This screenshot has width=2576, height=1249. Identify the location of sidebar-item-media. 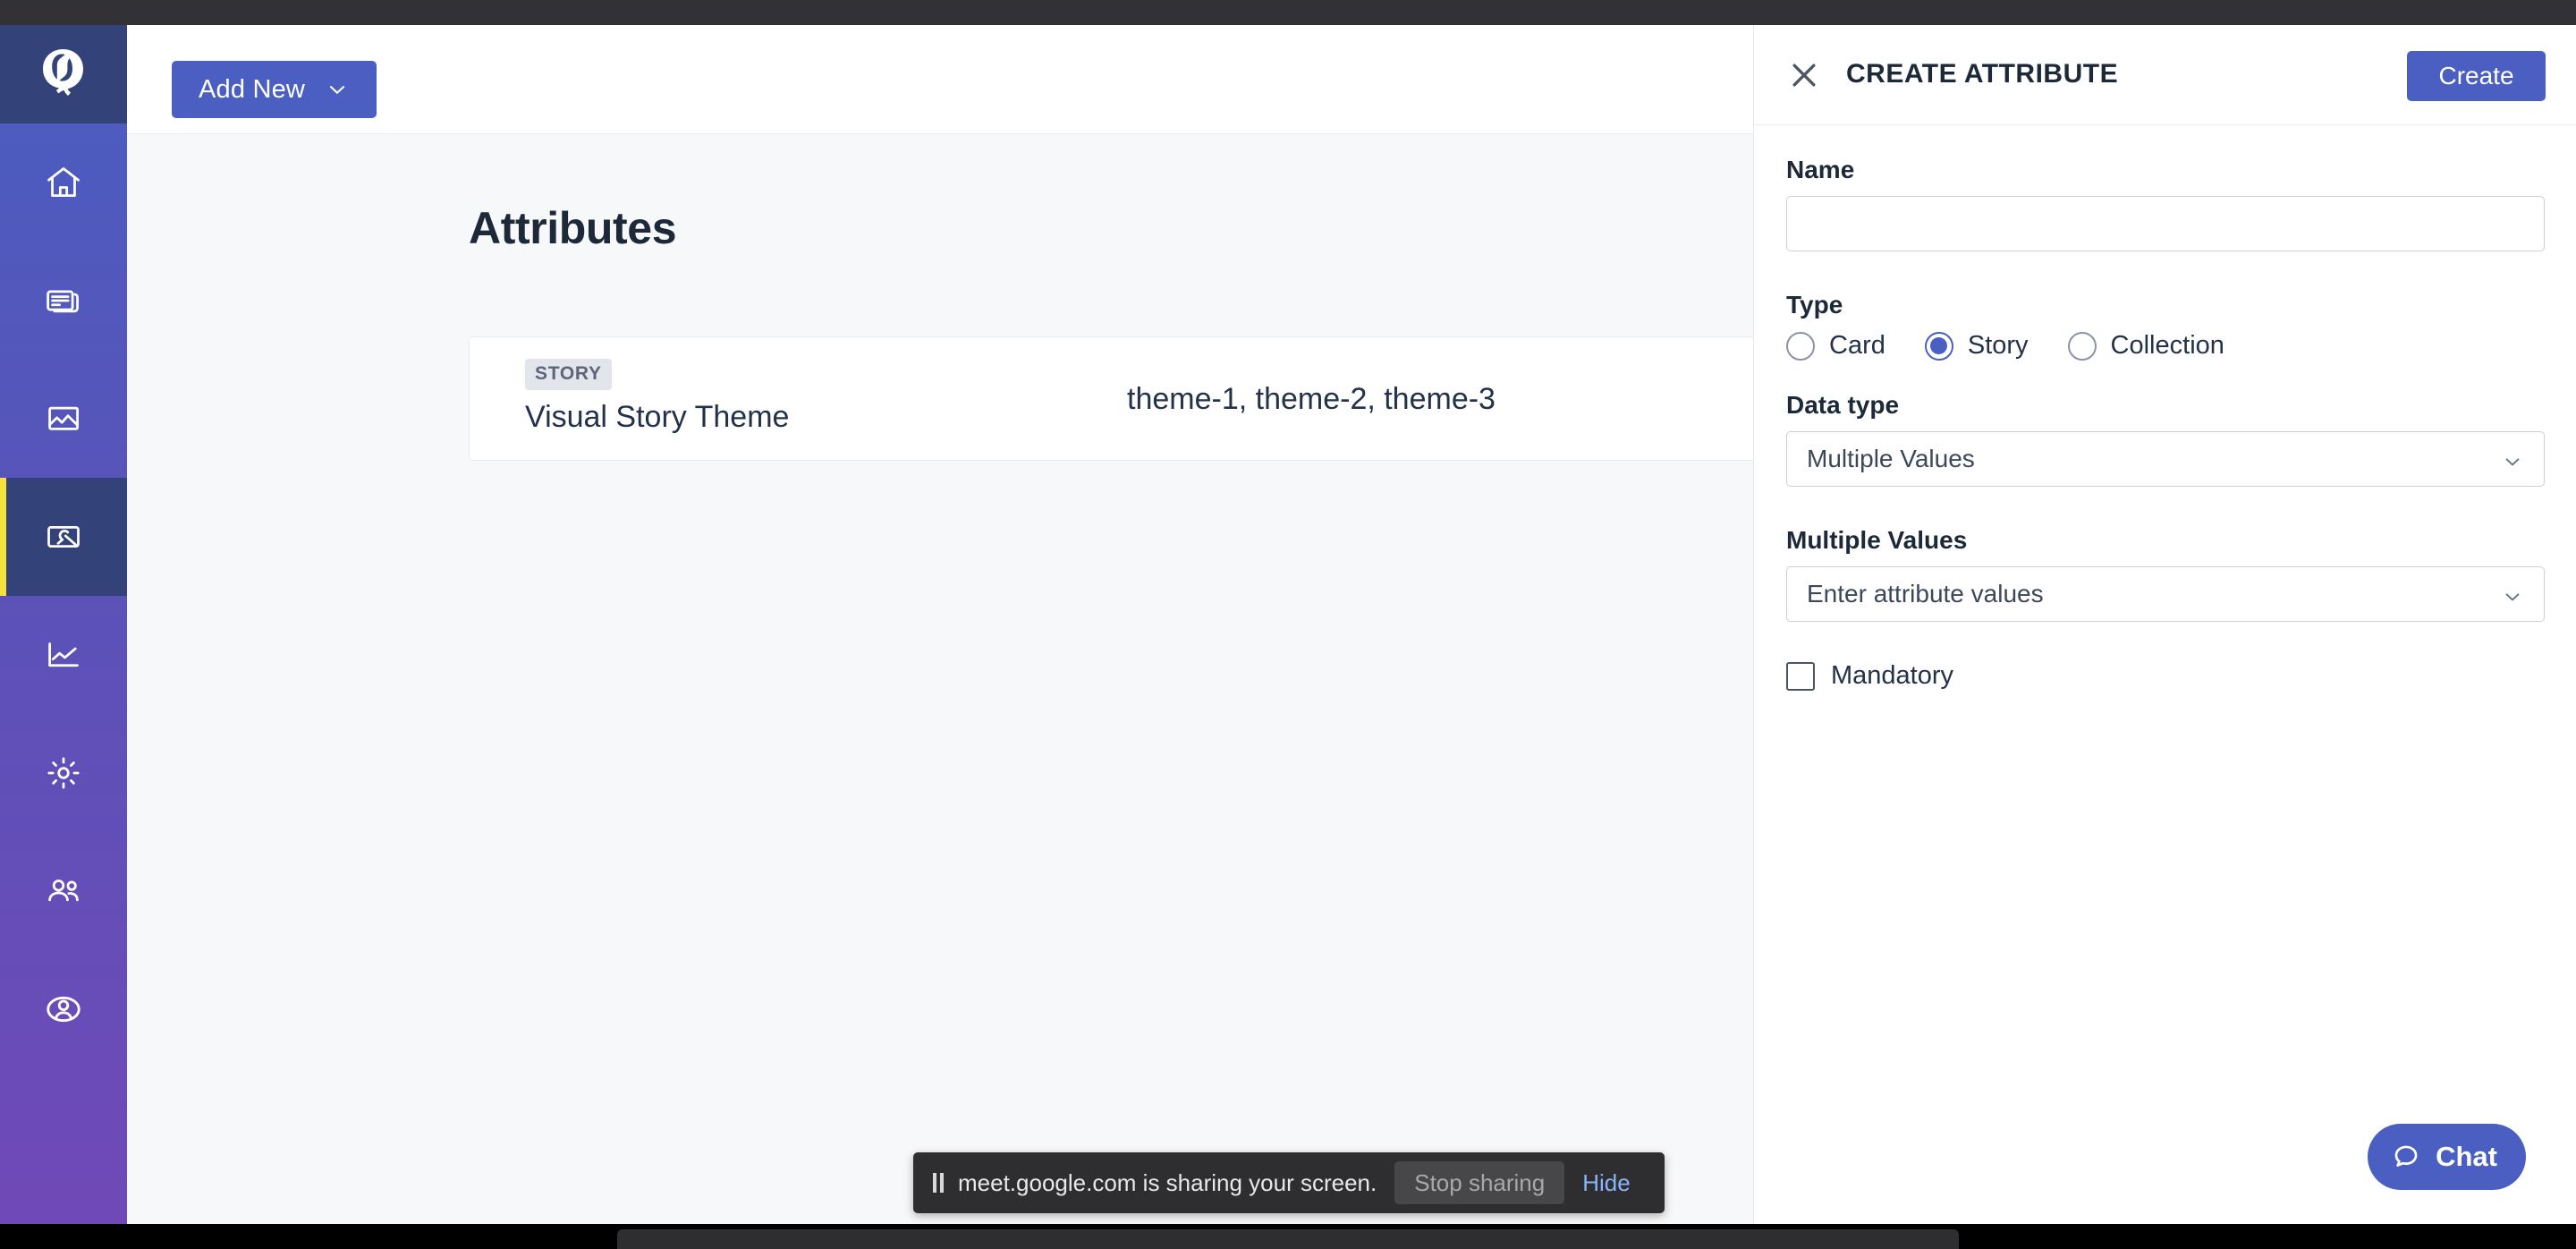
(63, 419).